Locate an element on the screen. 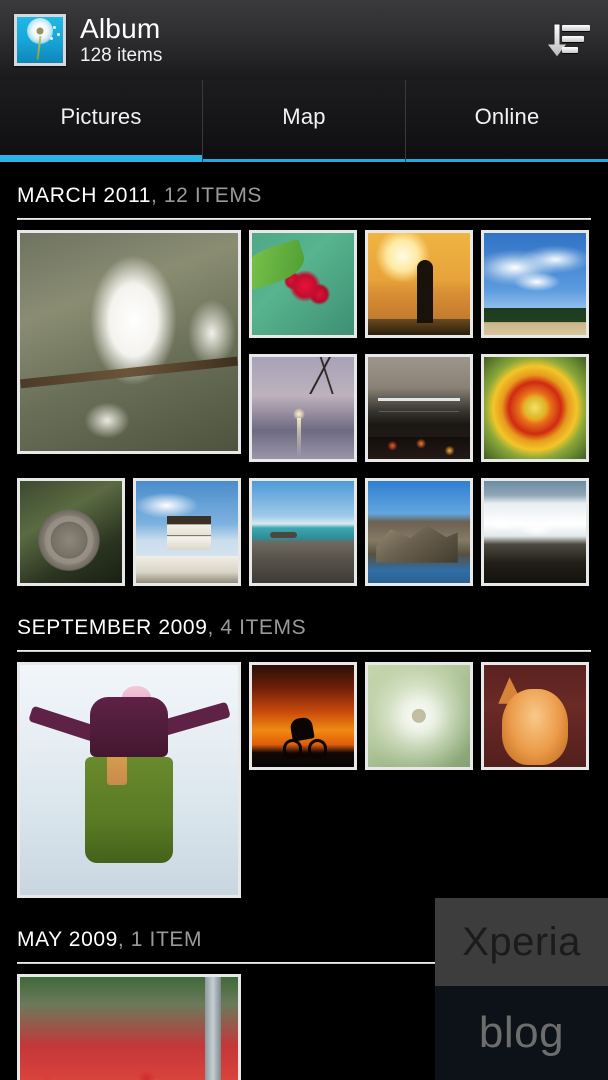 The image size is (608, 1080). sort-button is located at coordinates (567, 40).